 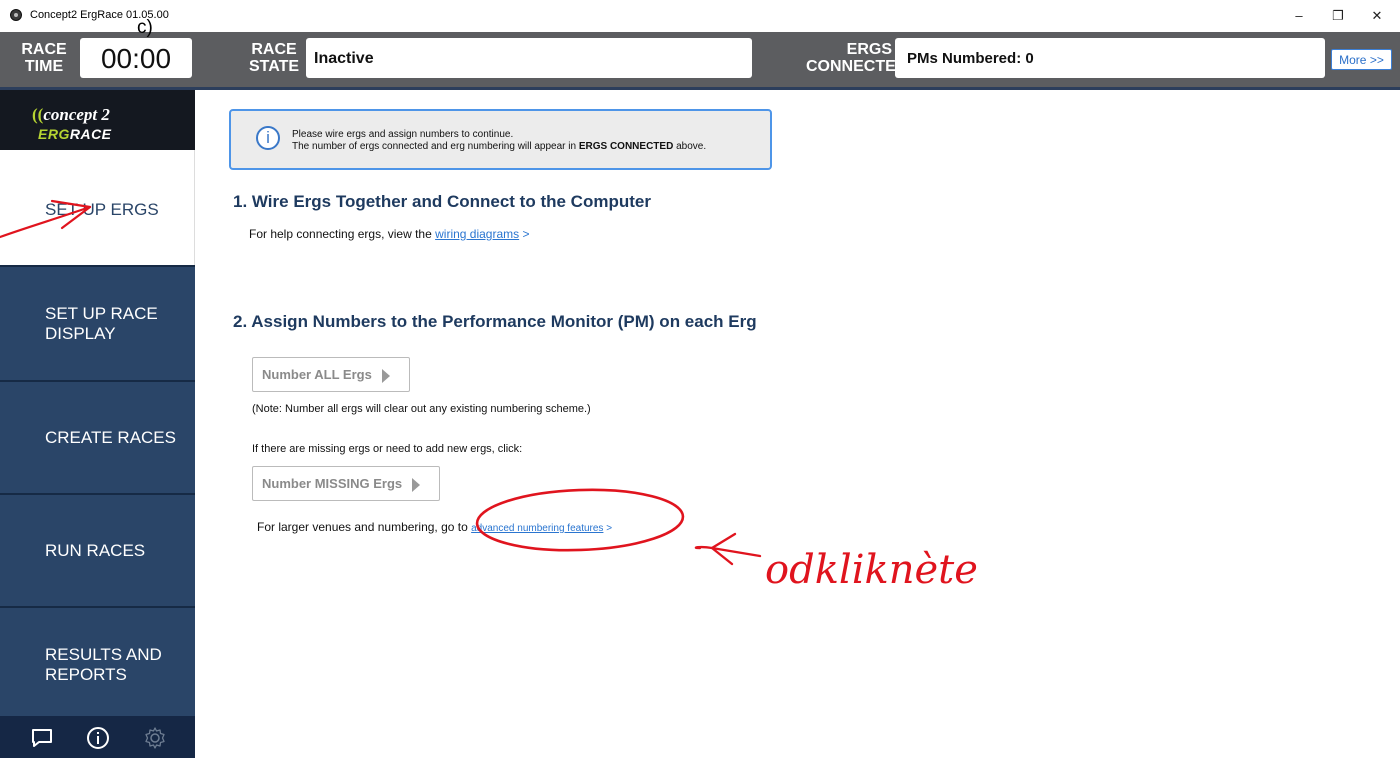 What do you see at coordinates (736, 549) in the screenshot?
I see `red-left-arrow-annotation` at bounding box center [736, 549].